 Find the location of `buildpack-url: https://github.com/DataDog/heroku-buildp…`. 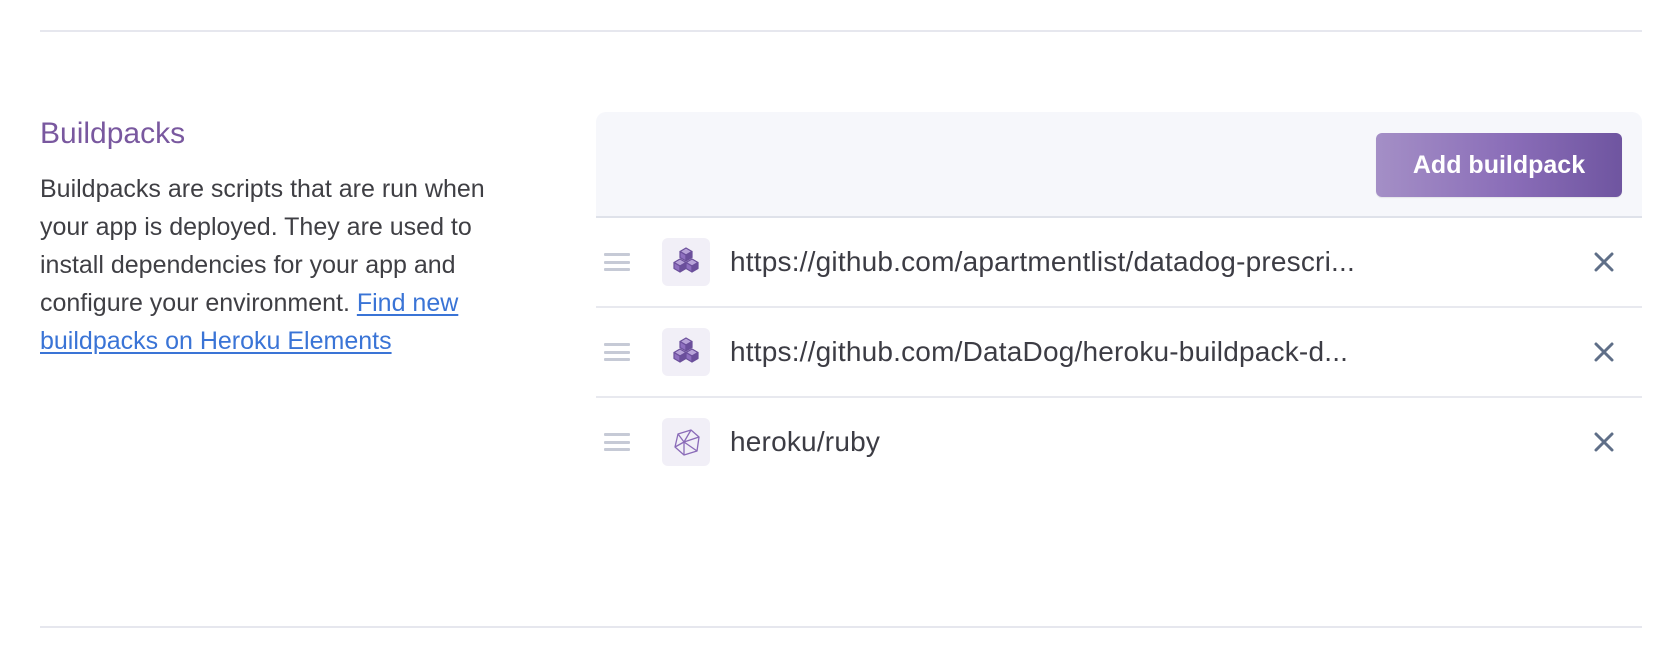

buildpack-url: https://github.com/DataDog/heroku-buildp… is located at coordinates (1039, 351).